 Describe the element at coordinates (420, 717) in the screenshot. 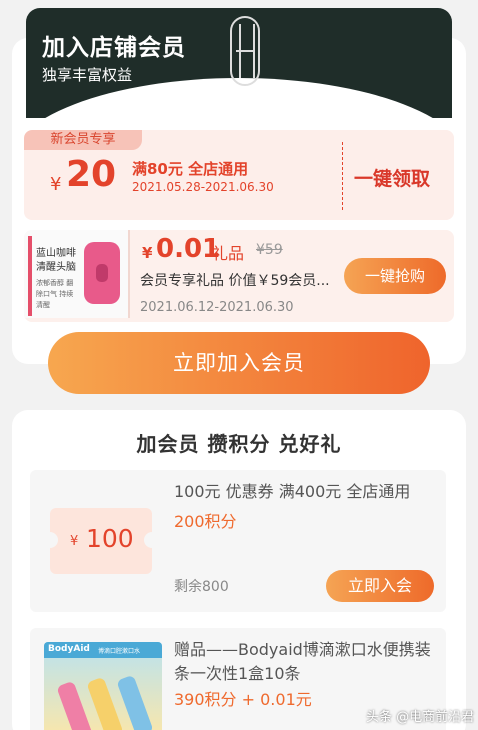

I see `watermark: 头条 @电商前沿君` at that location.